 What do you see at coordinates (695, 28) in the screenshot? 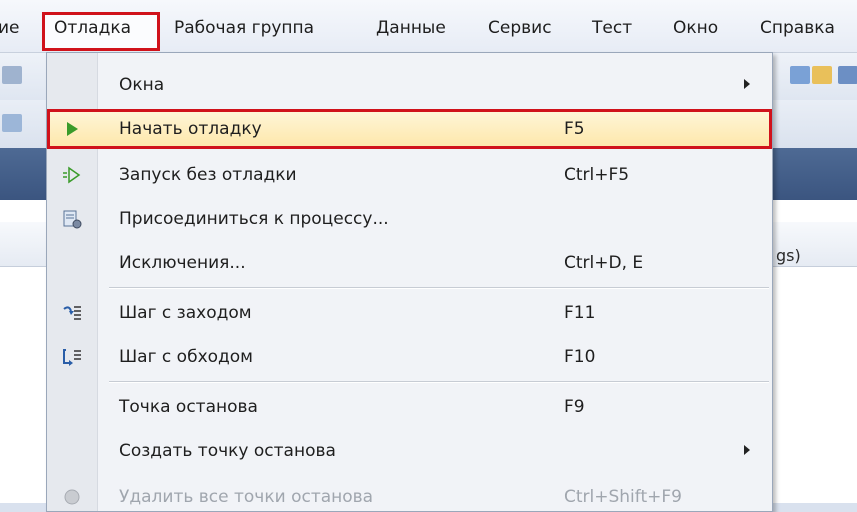
I see `menu-item-window: Окно` at bounding box center [695, 28].